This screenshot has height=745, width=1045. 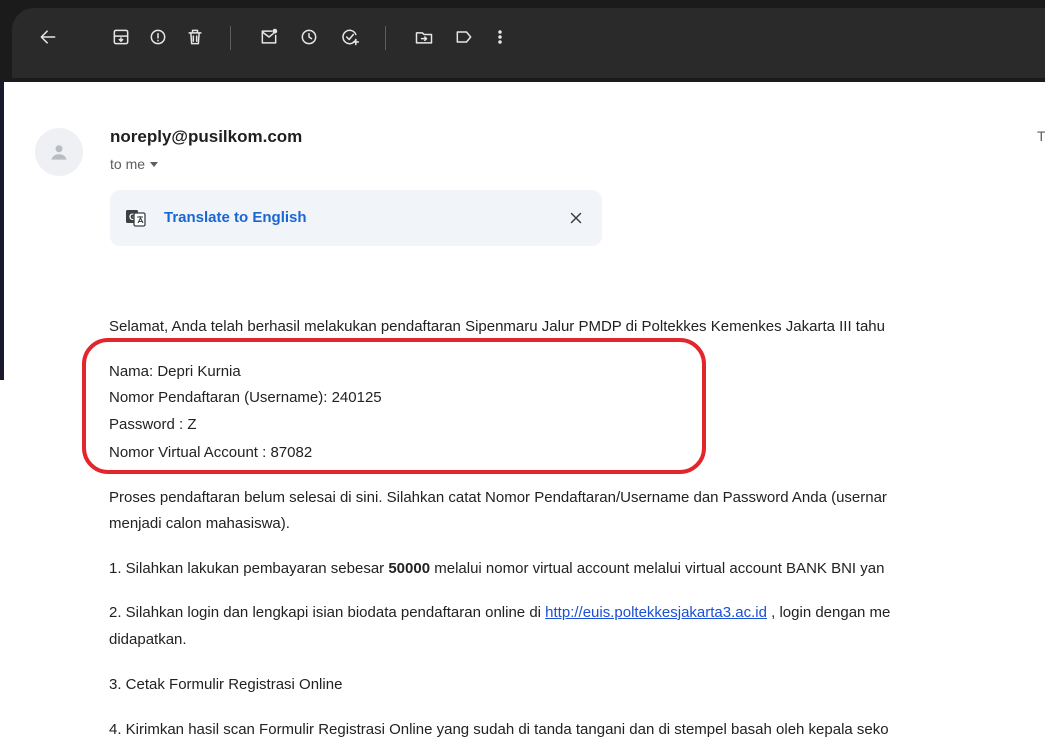 What do you see at coordinates (309, 37) in the screenshot?
I see `snooze-icon` at bounding box center [309, 37].